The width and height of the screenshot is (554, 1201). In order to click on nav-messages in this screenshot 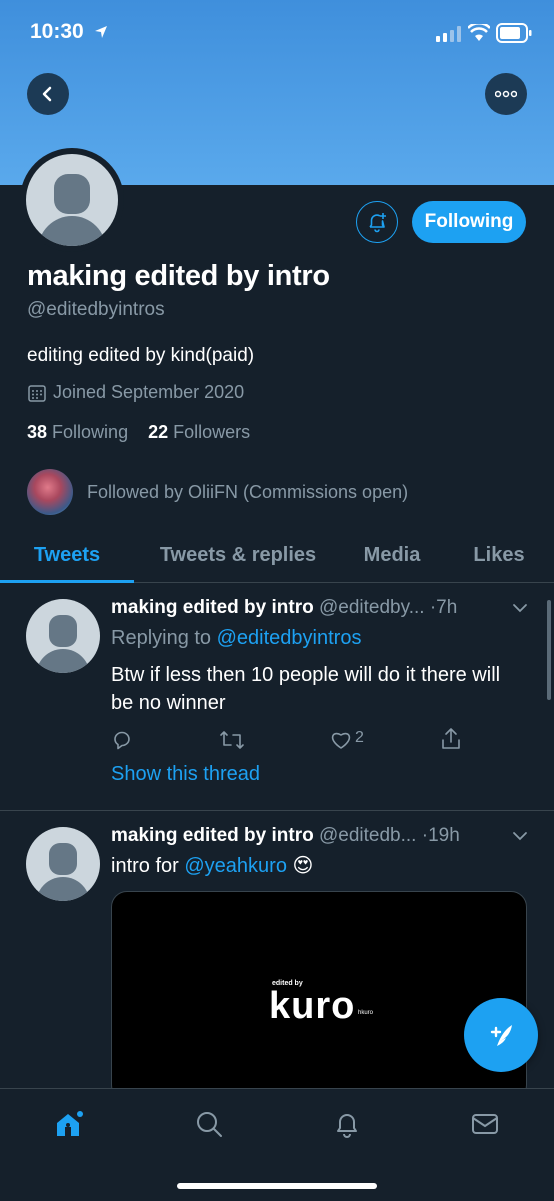, I will do `click(485, 1124)`.